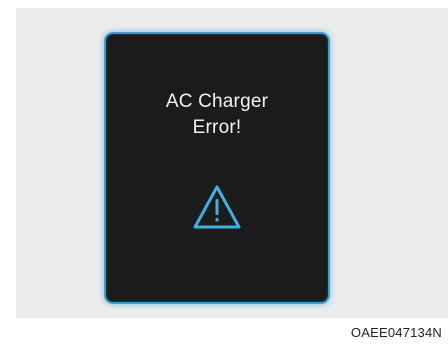 This screenshot has height=345, width=448. I want to click on message-line-1: AC Charger, so click(217, 101).